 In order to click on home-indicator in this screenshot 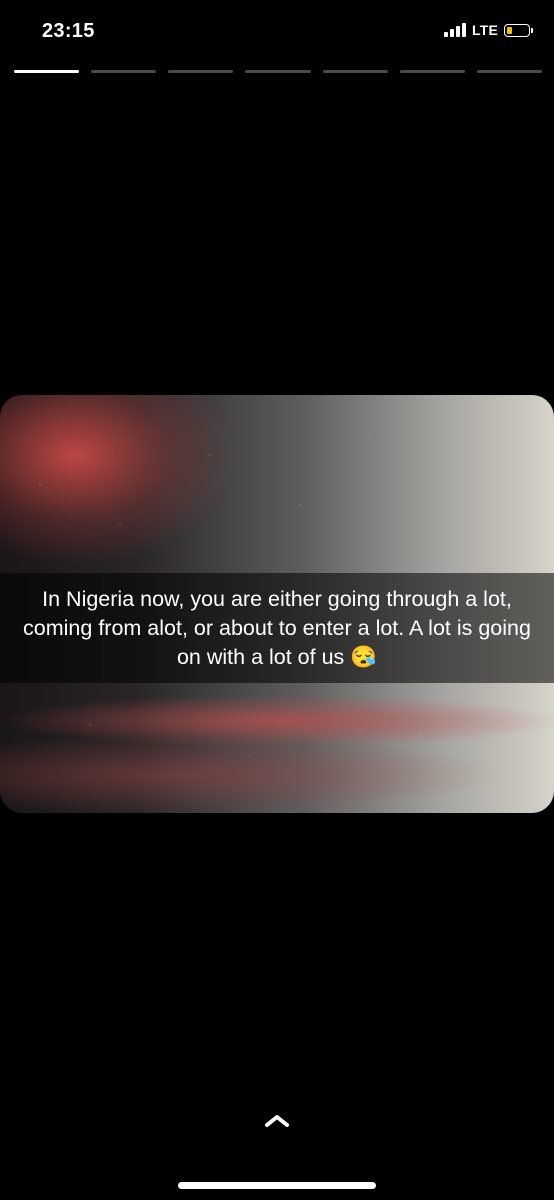, I will do `click(277, 1185)`.